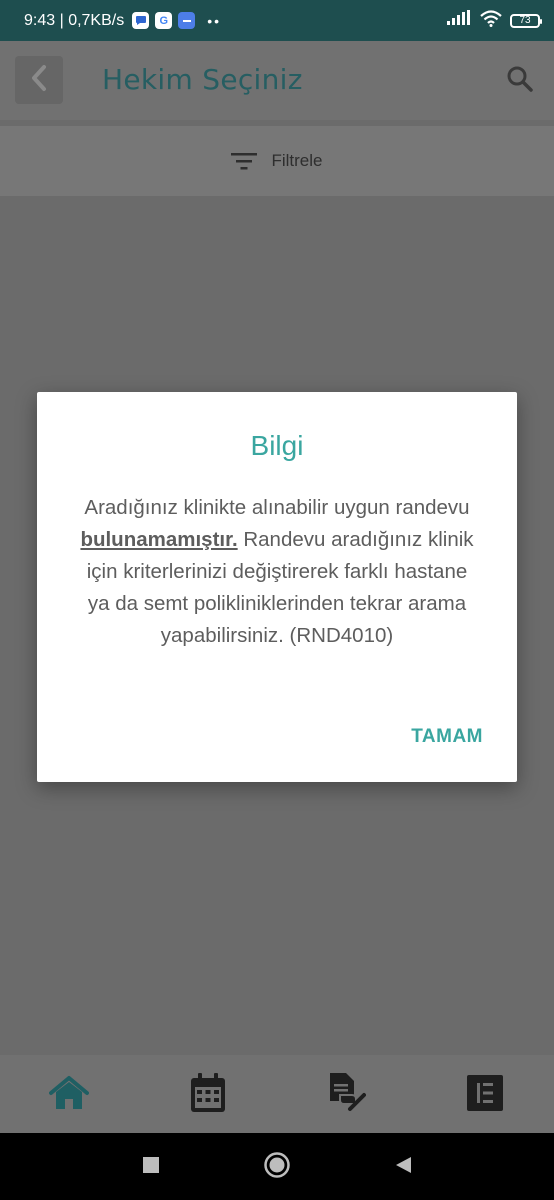 The width and height of the screenshot is (554, 1200). What do you see at coordinates (74, 20) in the screenshot?
I see `status-time-speed: 9:43 | 0,7KB/s` at bounding box center [74, 20].